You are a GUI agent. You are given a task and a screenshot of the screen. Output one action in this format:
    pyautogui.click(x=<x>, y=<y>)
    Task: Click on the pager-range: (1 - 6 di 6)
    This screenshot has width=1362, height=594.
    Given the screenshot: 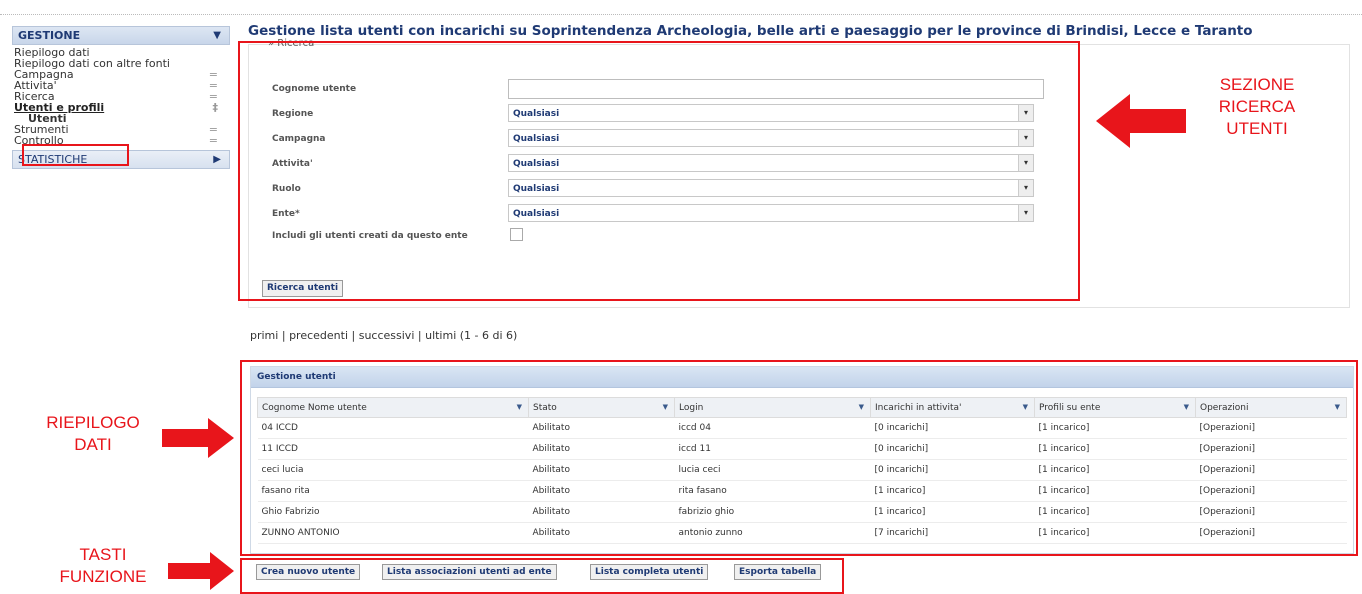 What is the action you would take?
    pyautogui.click(x=488, y=335)
    